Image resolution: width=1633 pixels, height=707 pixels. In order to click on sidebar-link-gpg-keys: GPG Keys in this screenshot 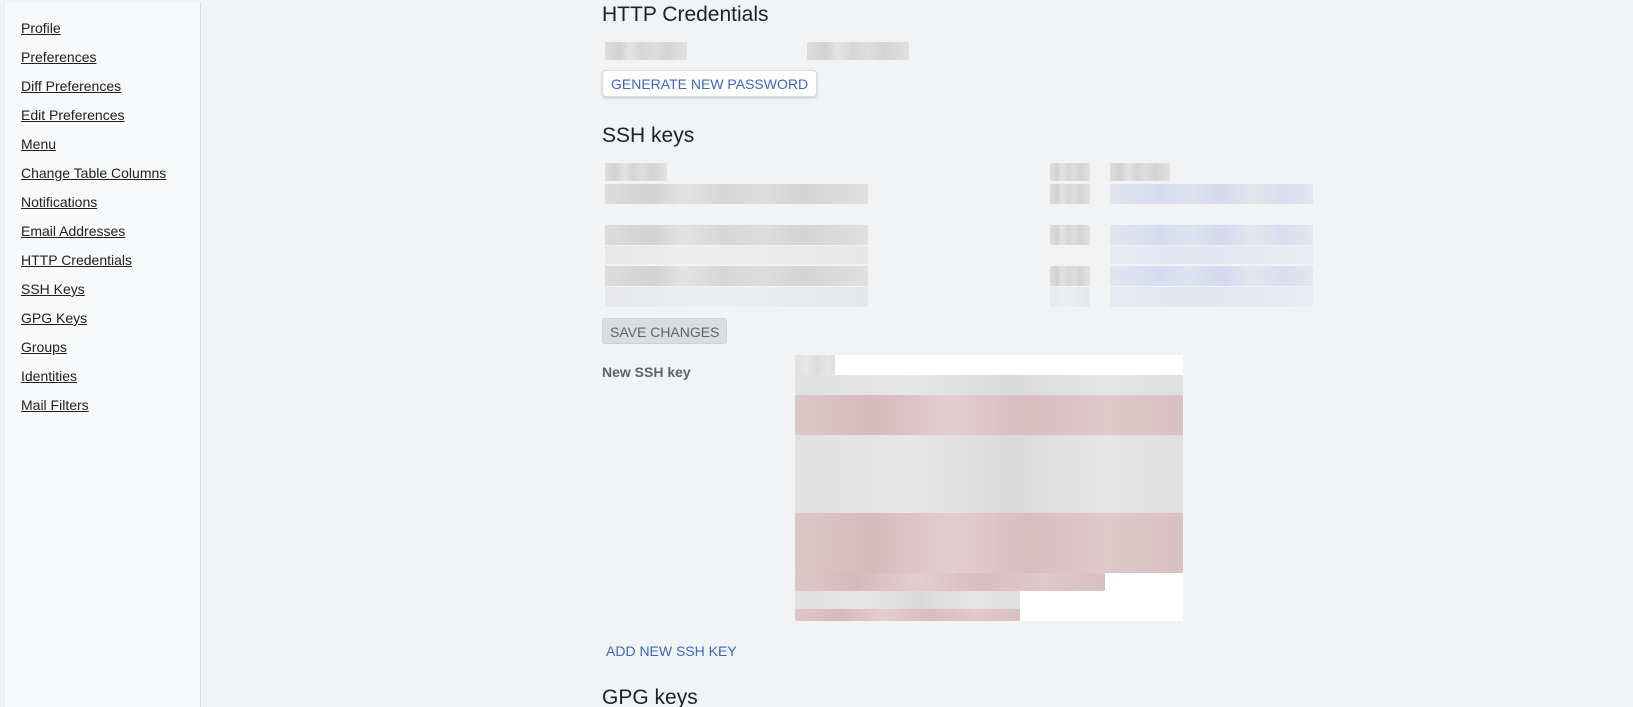, I will do `click(54, 318)`.